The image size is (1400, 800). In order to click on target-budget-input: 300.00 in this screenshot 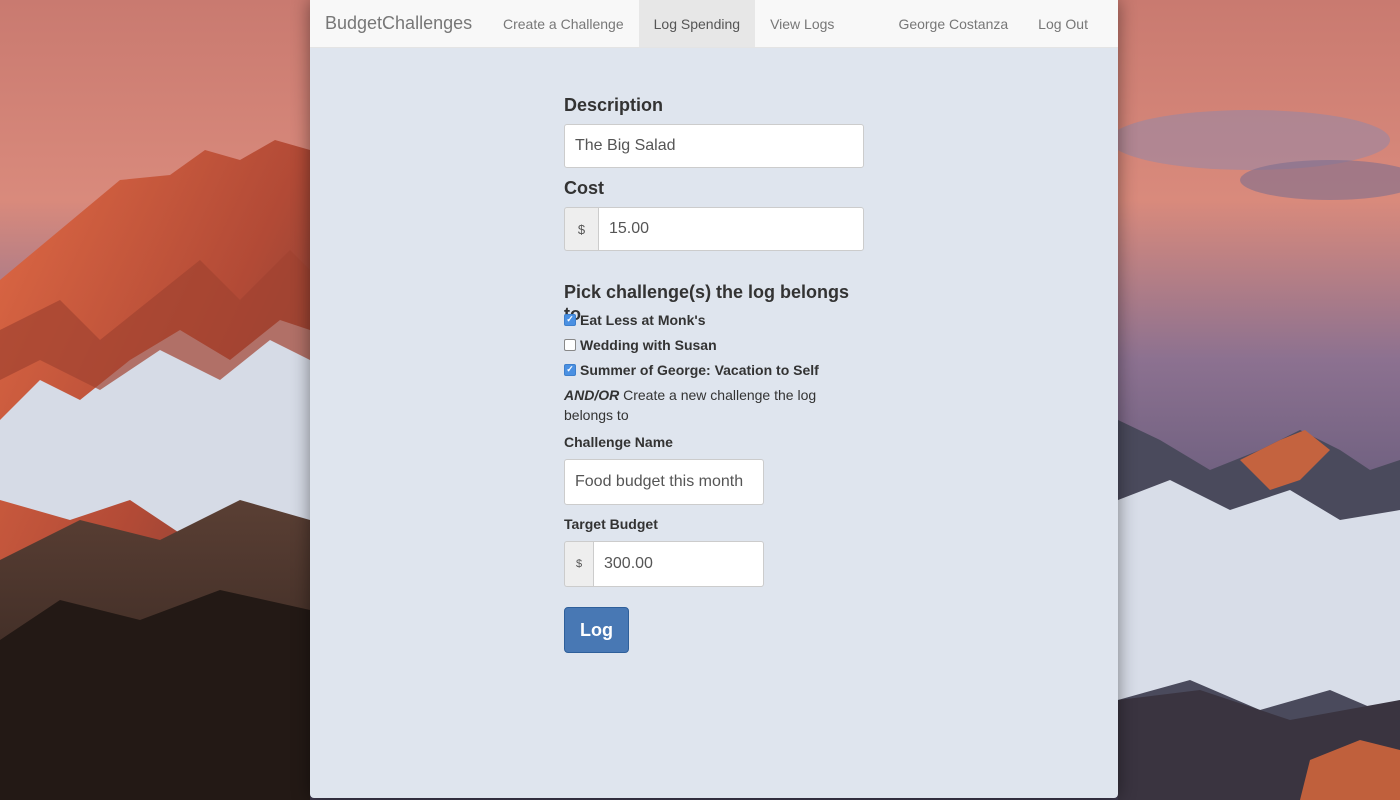, I will do `click(678, 564)`.